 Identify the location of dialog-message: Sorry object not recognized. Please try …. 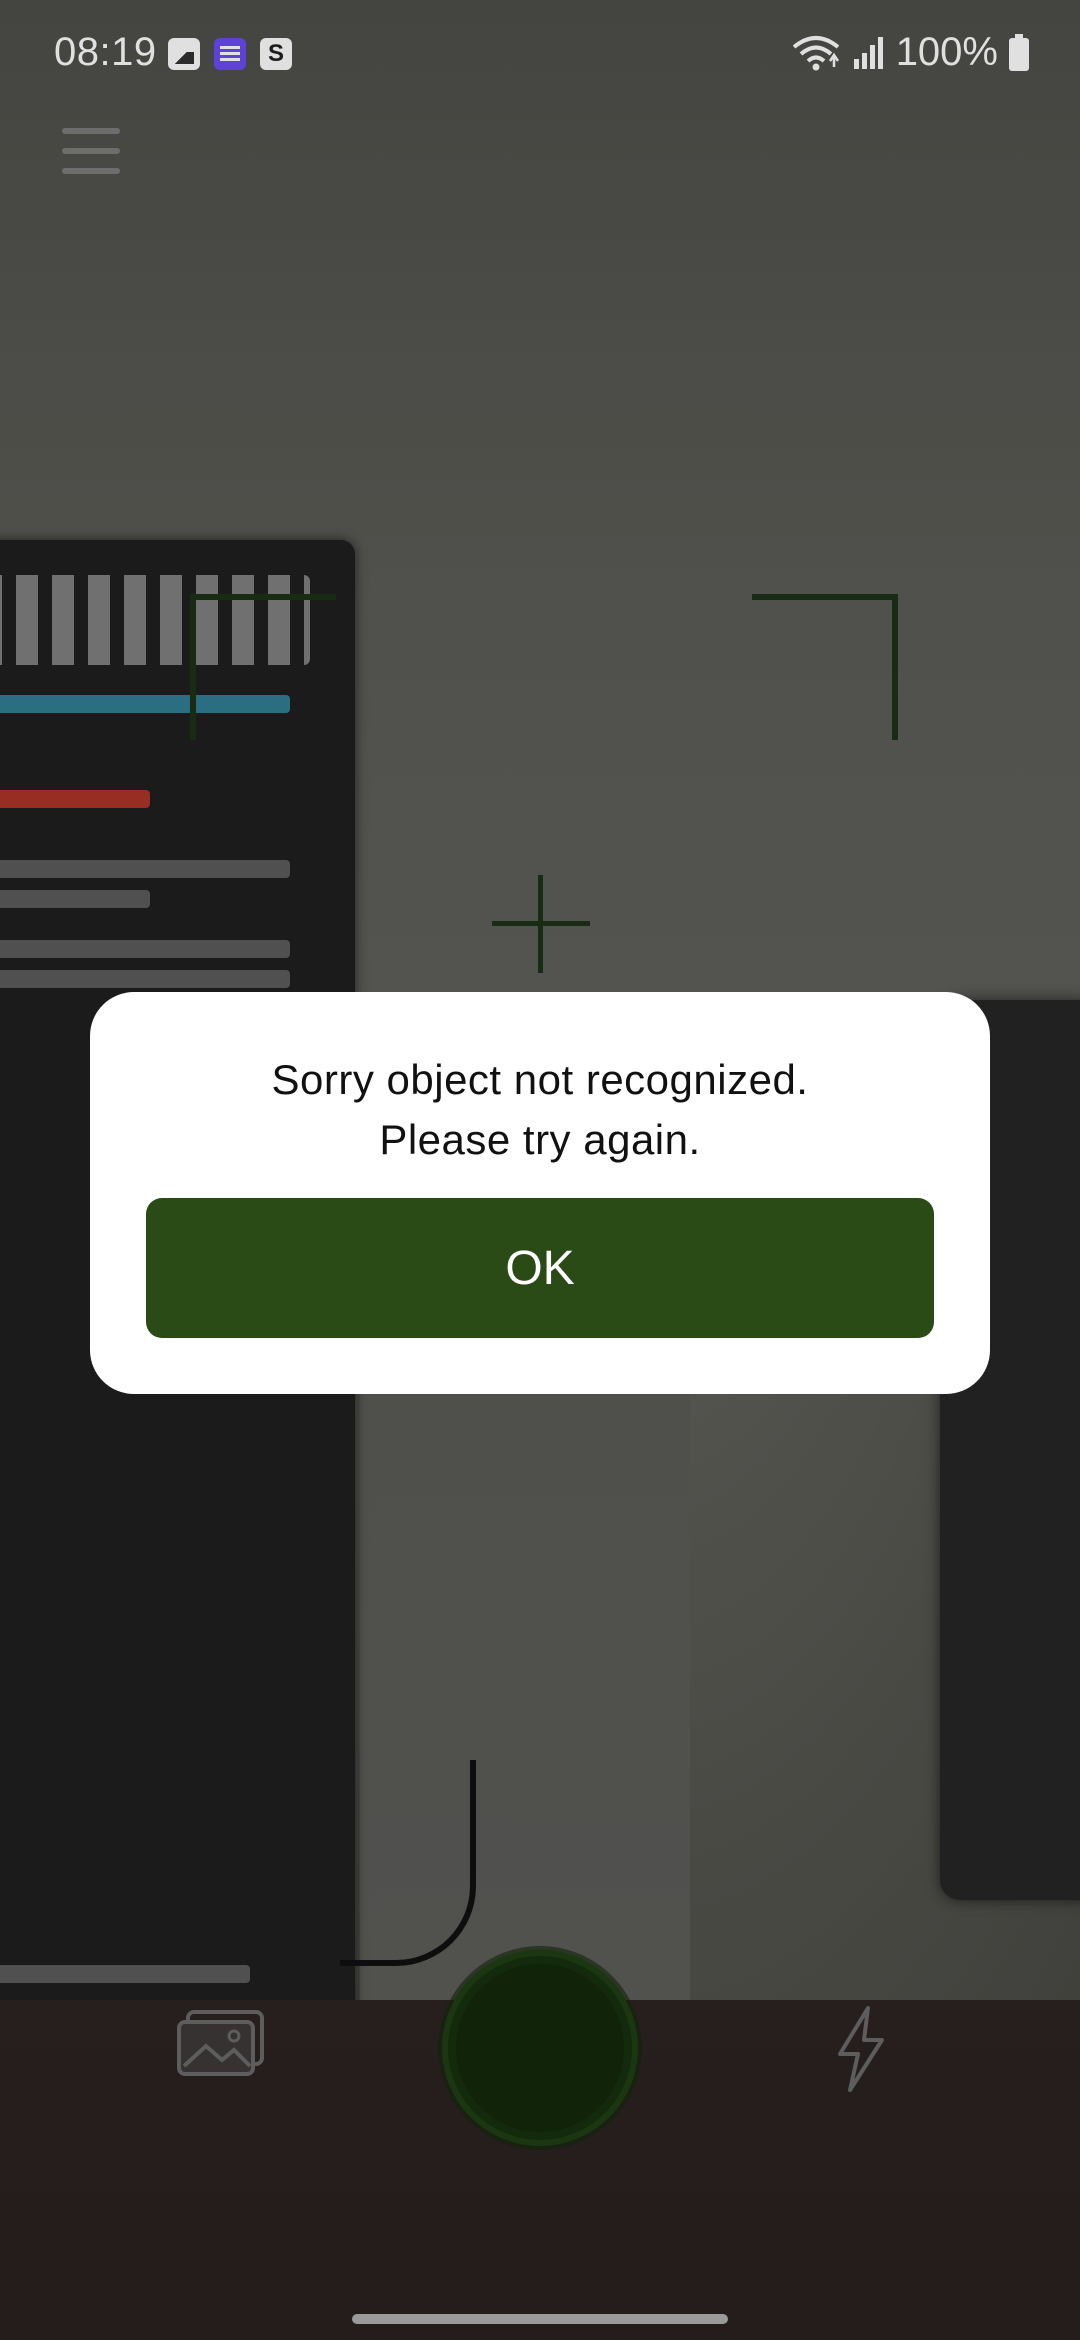
(540, 1110).